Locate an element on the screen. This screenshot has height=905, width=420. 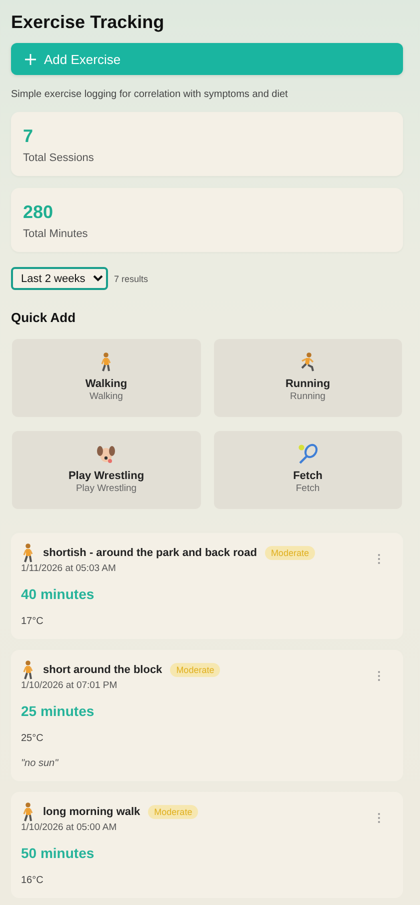
period-select: Last 2 weeks is located at coordinates (59, 278).